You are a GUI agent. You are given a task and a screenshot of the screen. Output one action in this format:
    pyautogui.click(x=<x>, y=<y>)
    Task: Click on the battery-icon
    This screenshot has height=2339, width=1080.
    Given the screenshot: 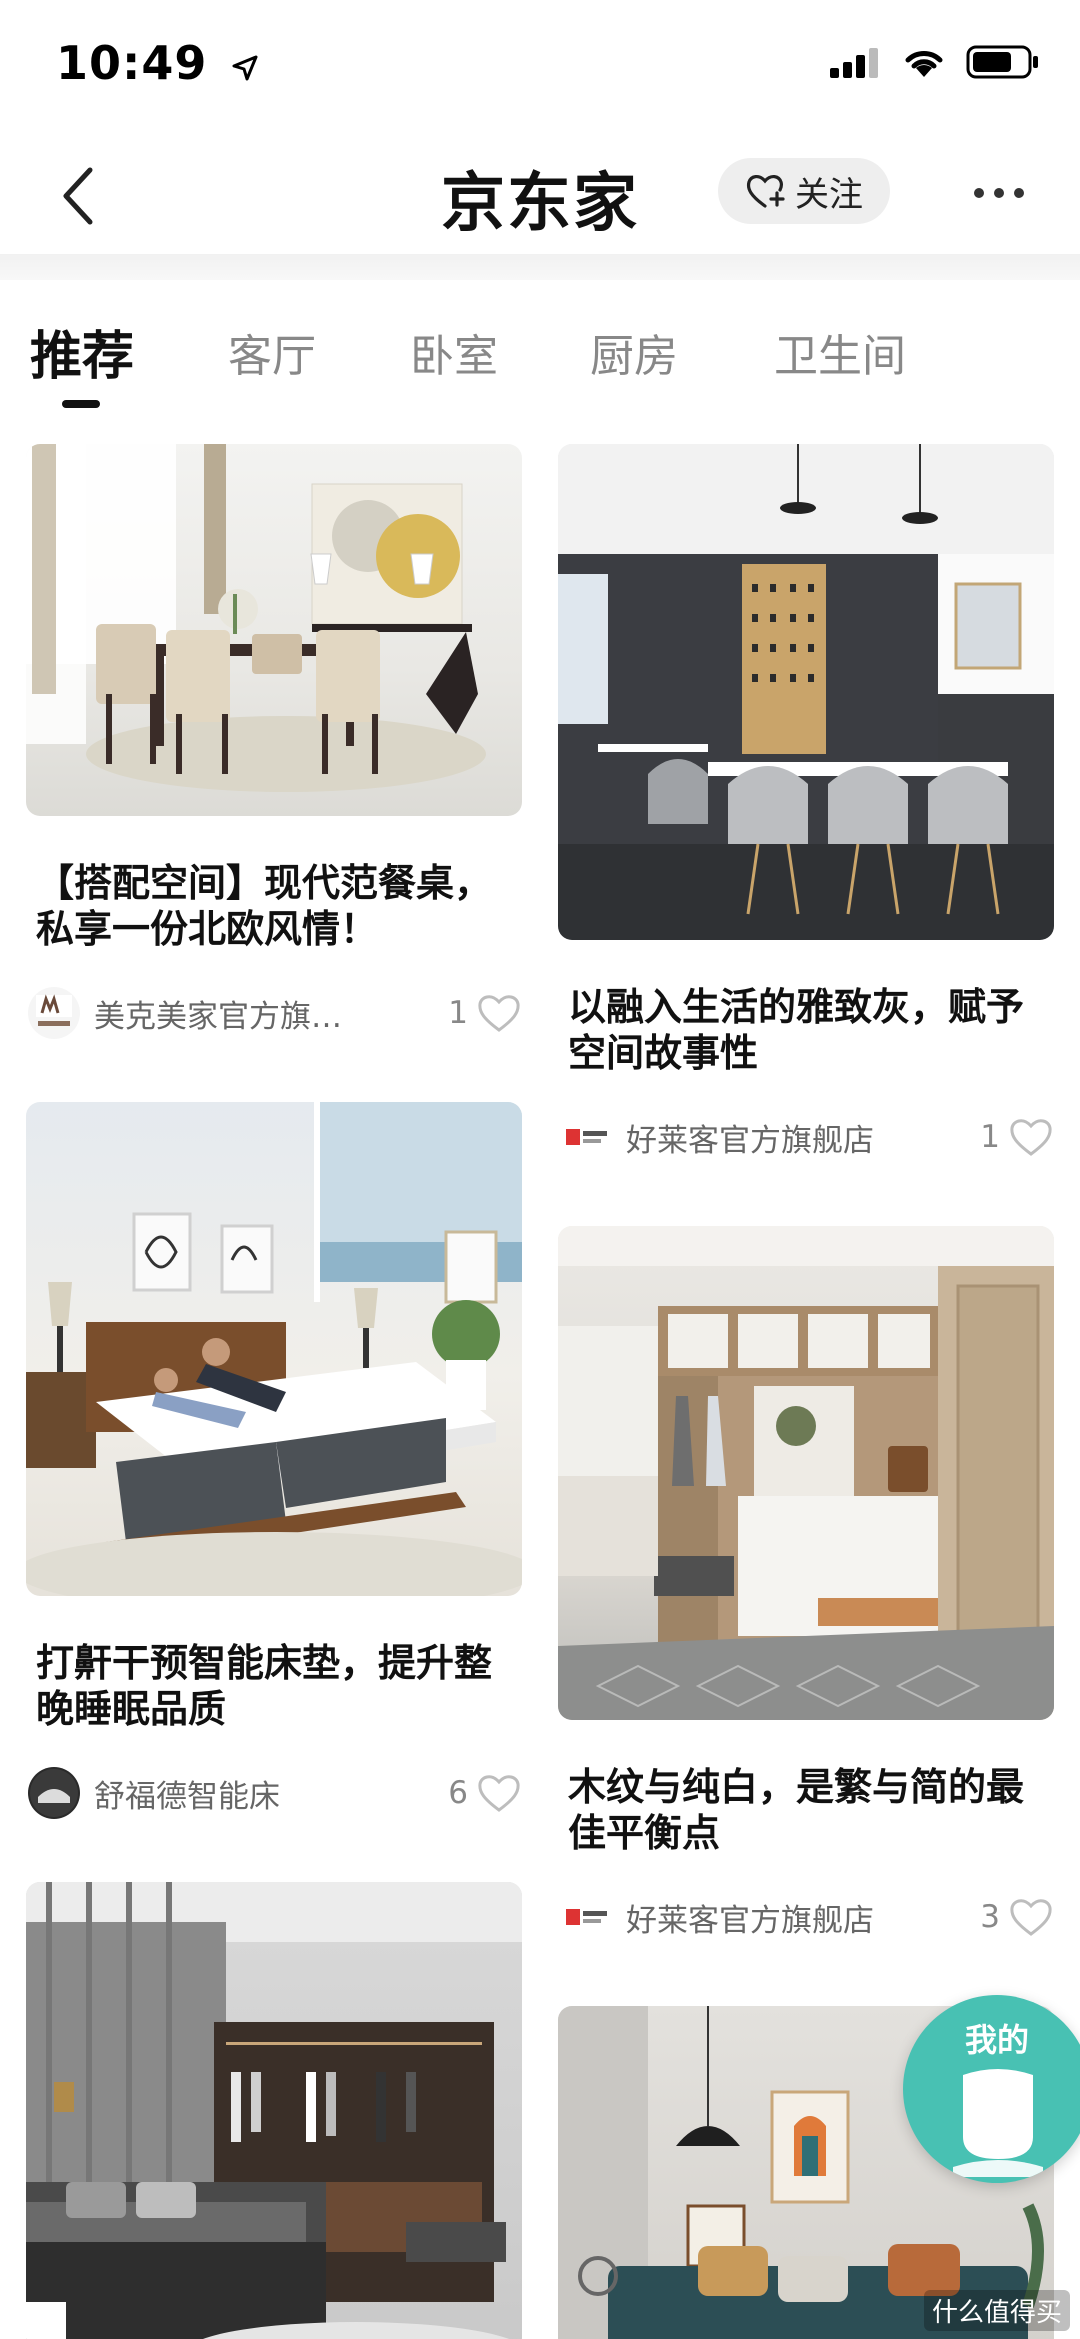 What is the action you would take?
    pyautogui.click(x=1003, y=64)
    